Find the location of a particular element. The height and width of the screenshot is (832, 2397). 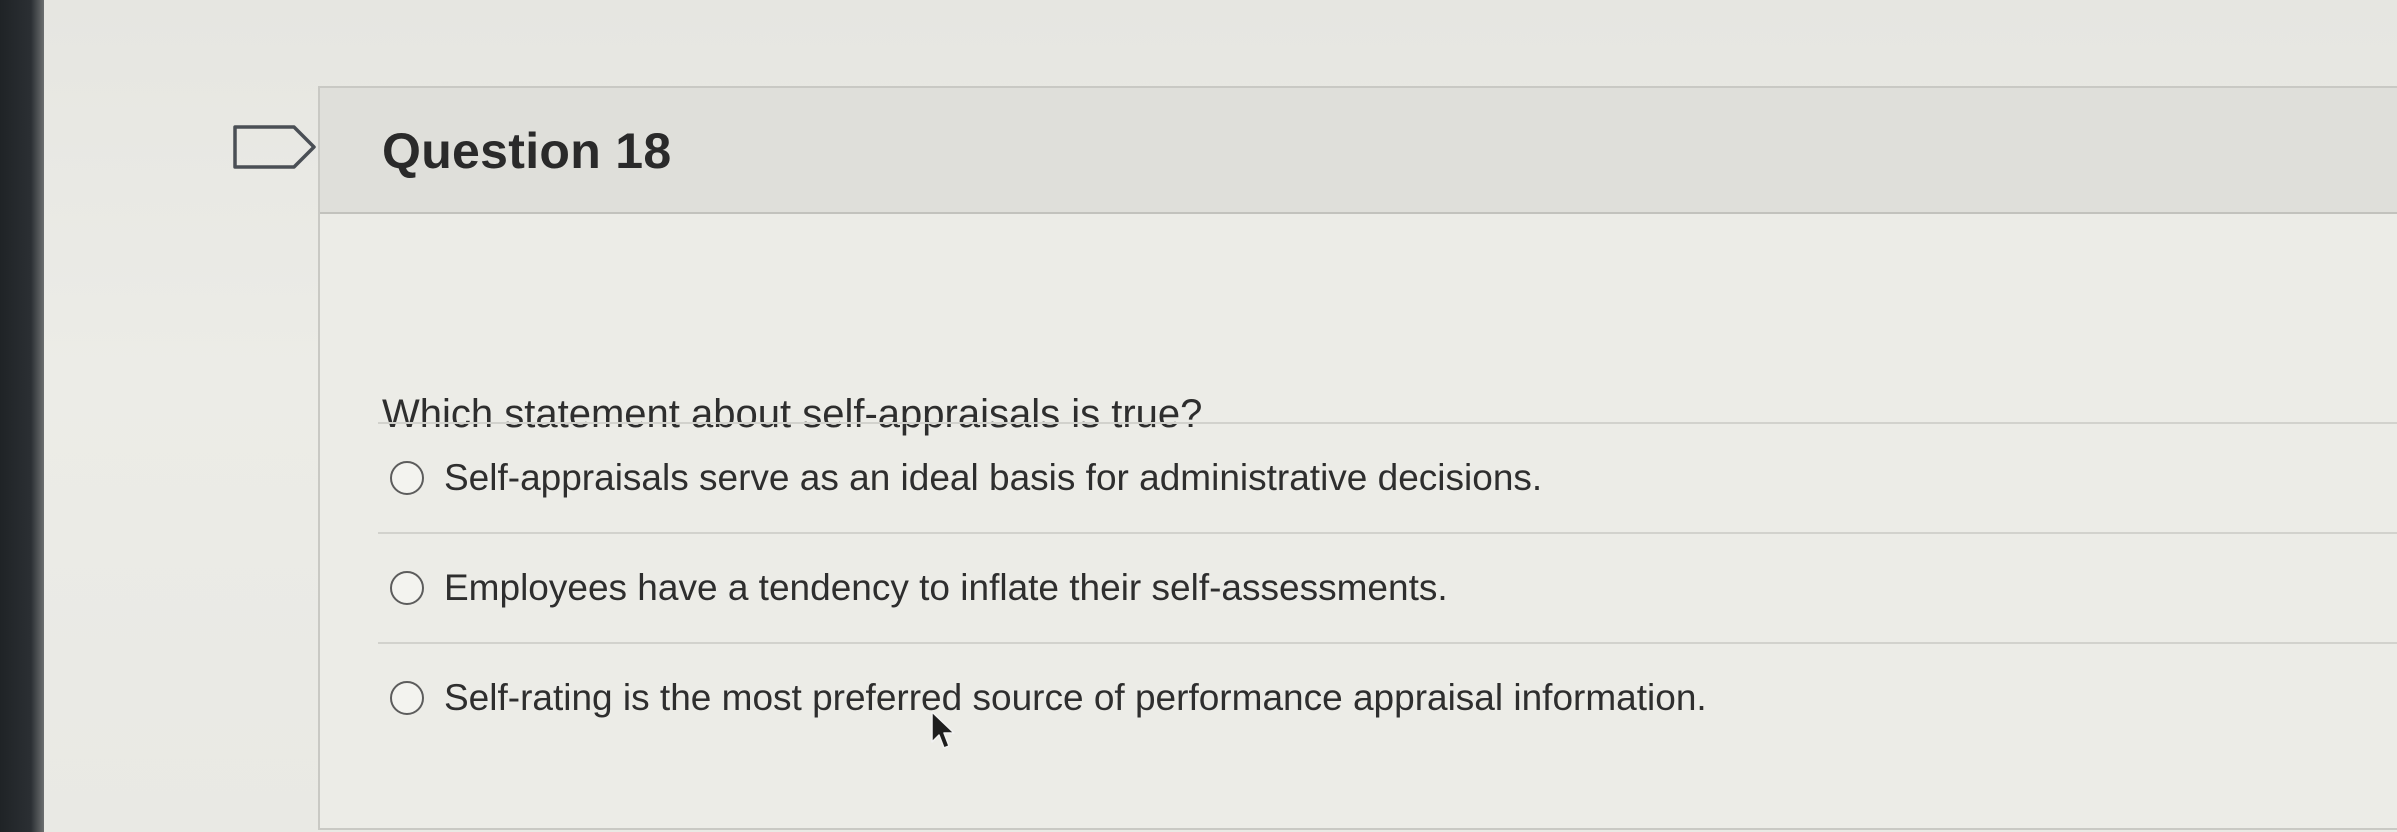

flag-question-icon is located at coordinates (275, 147).